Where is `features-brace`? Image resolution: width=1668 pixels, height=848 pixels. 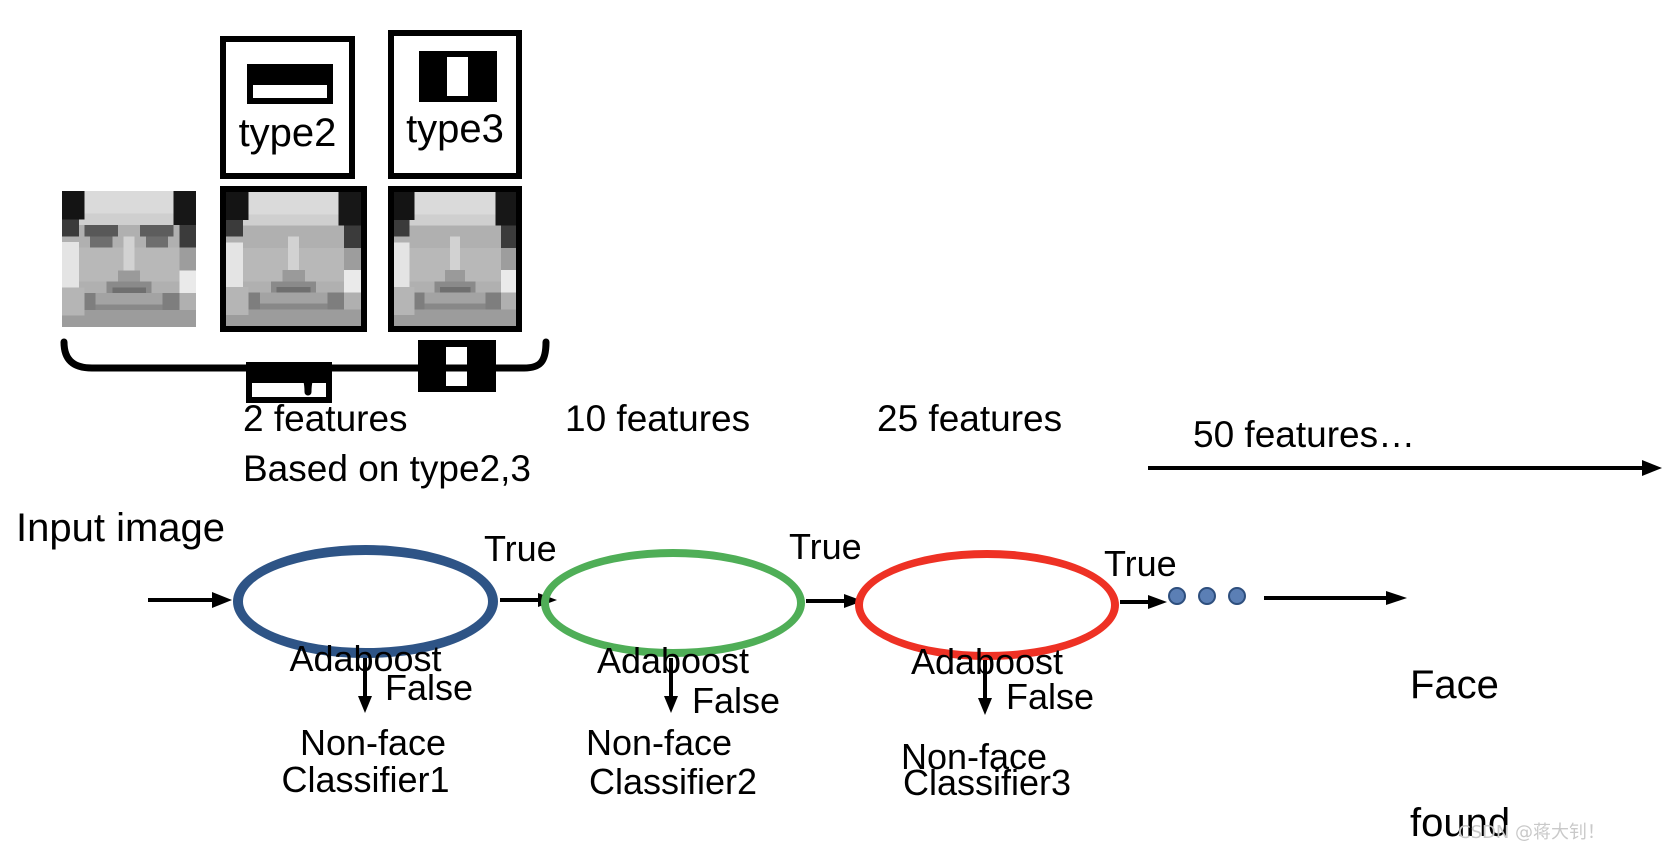 features-brace is located at coordinates (308, 367).